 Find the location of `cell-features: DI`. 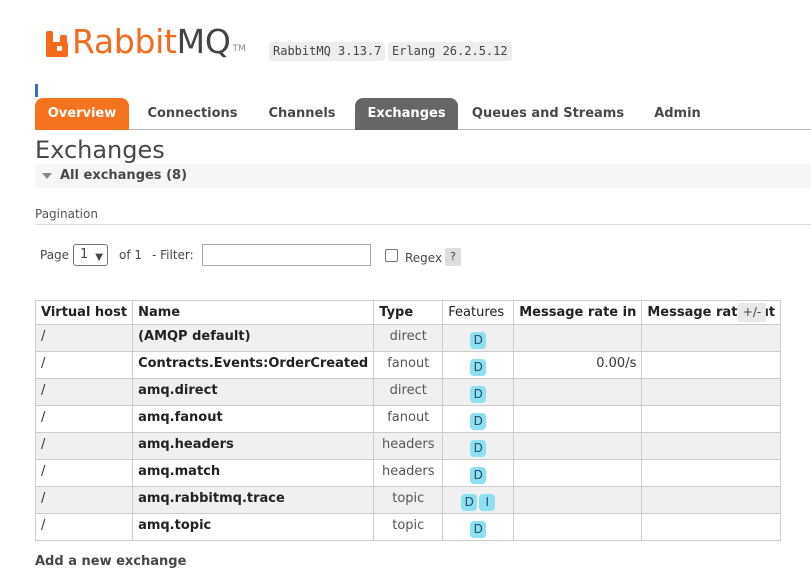

cell-features: DI is located at coordinates (478, 500).